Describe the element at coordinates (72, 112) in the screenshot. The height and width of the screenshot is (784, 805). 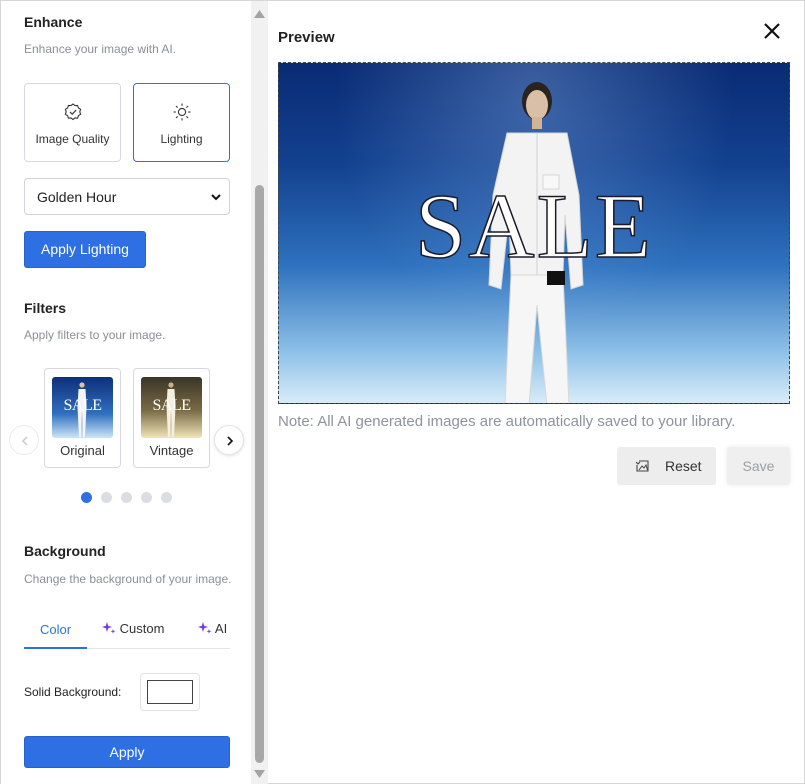
I see `badge-check-icon` at that location.